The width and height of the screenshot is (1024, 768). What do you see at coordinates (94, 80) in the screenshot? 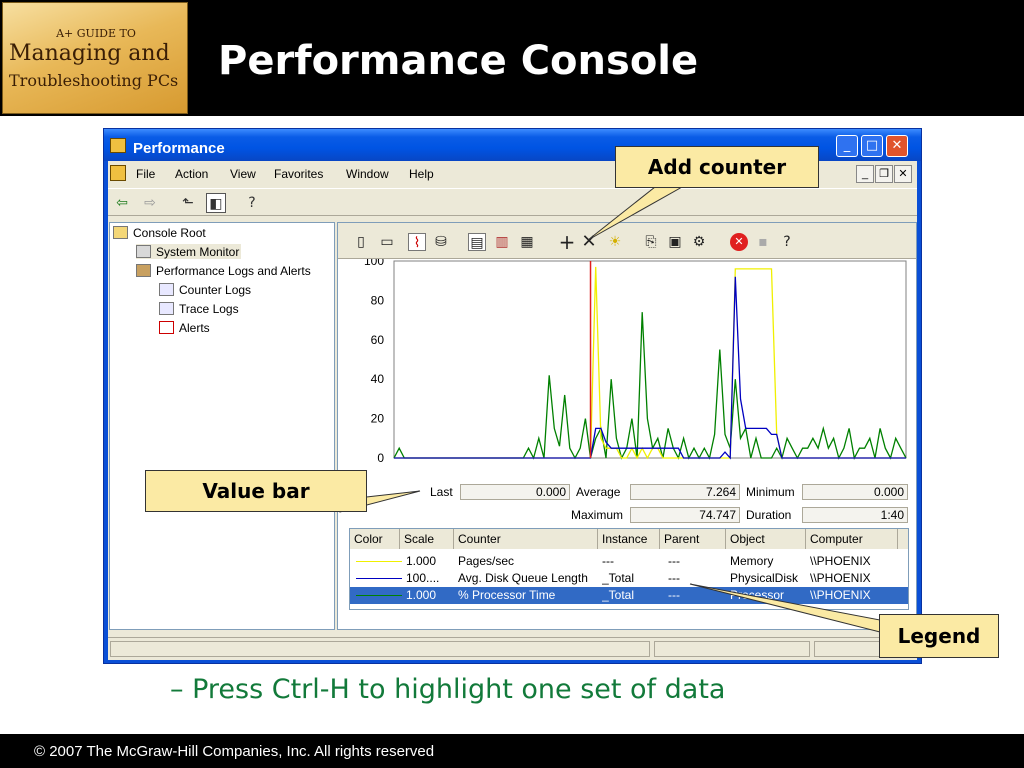
I see `logo-line-3: Troubleshooting PCs` at bounding box center [94, 80].